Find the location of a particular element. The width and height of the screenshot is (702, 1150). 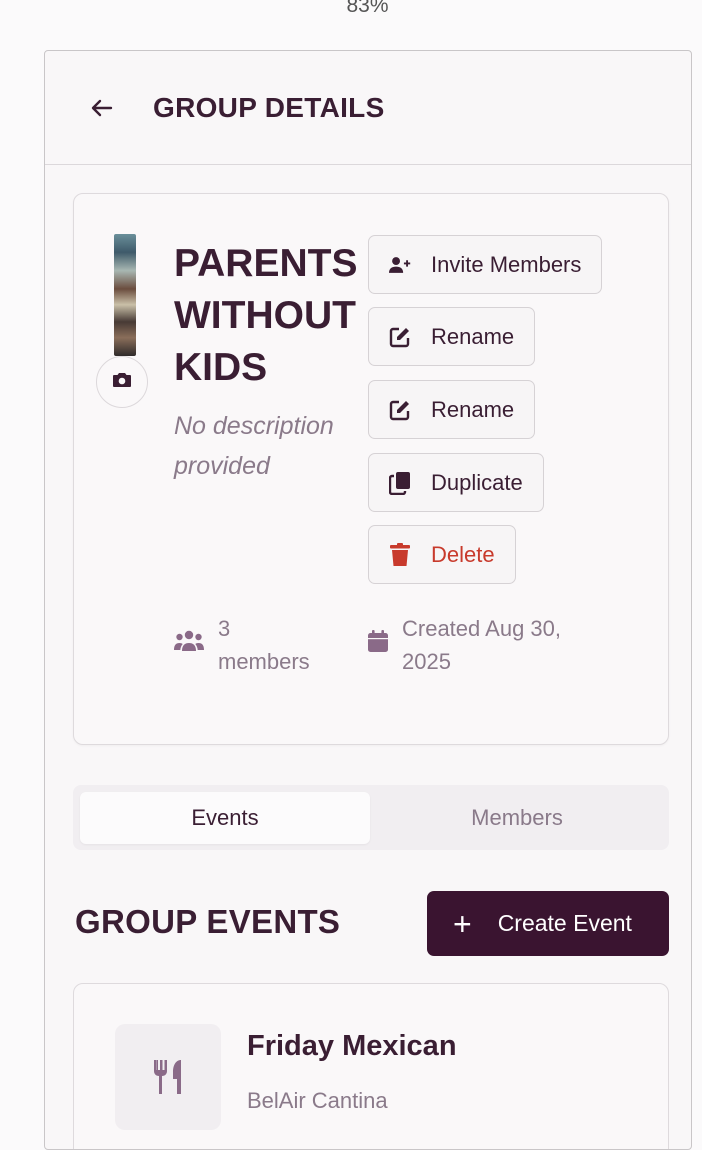

tab-members: Members is located at coordinates (517, 818).